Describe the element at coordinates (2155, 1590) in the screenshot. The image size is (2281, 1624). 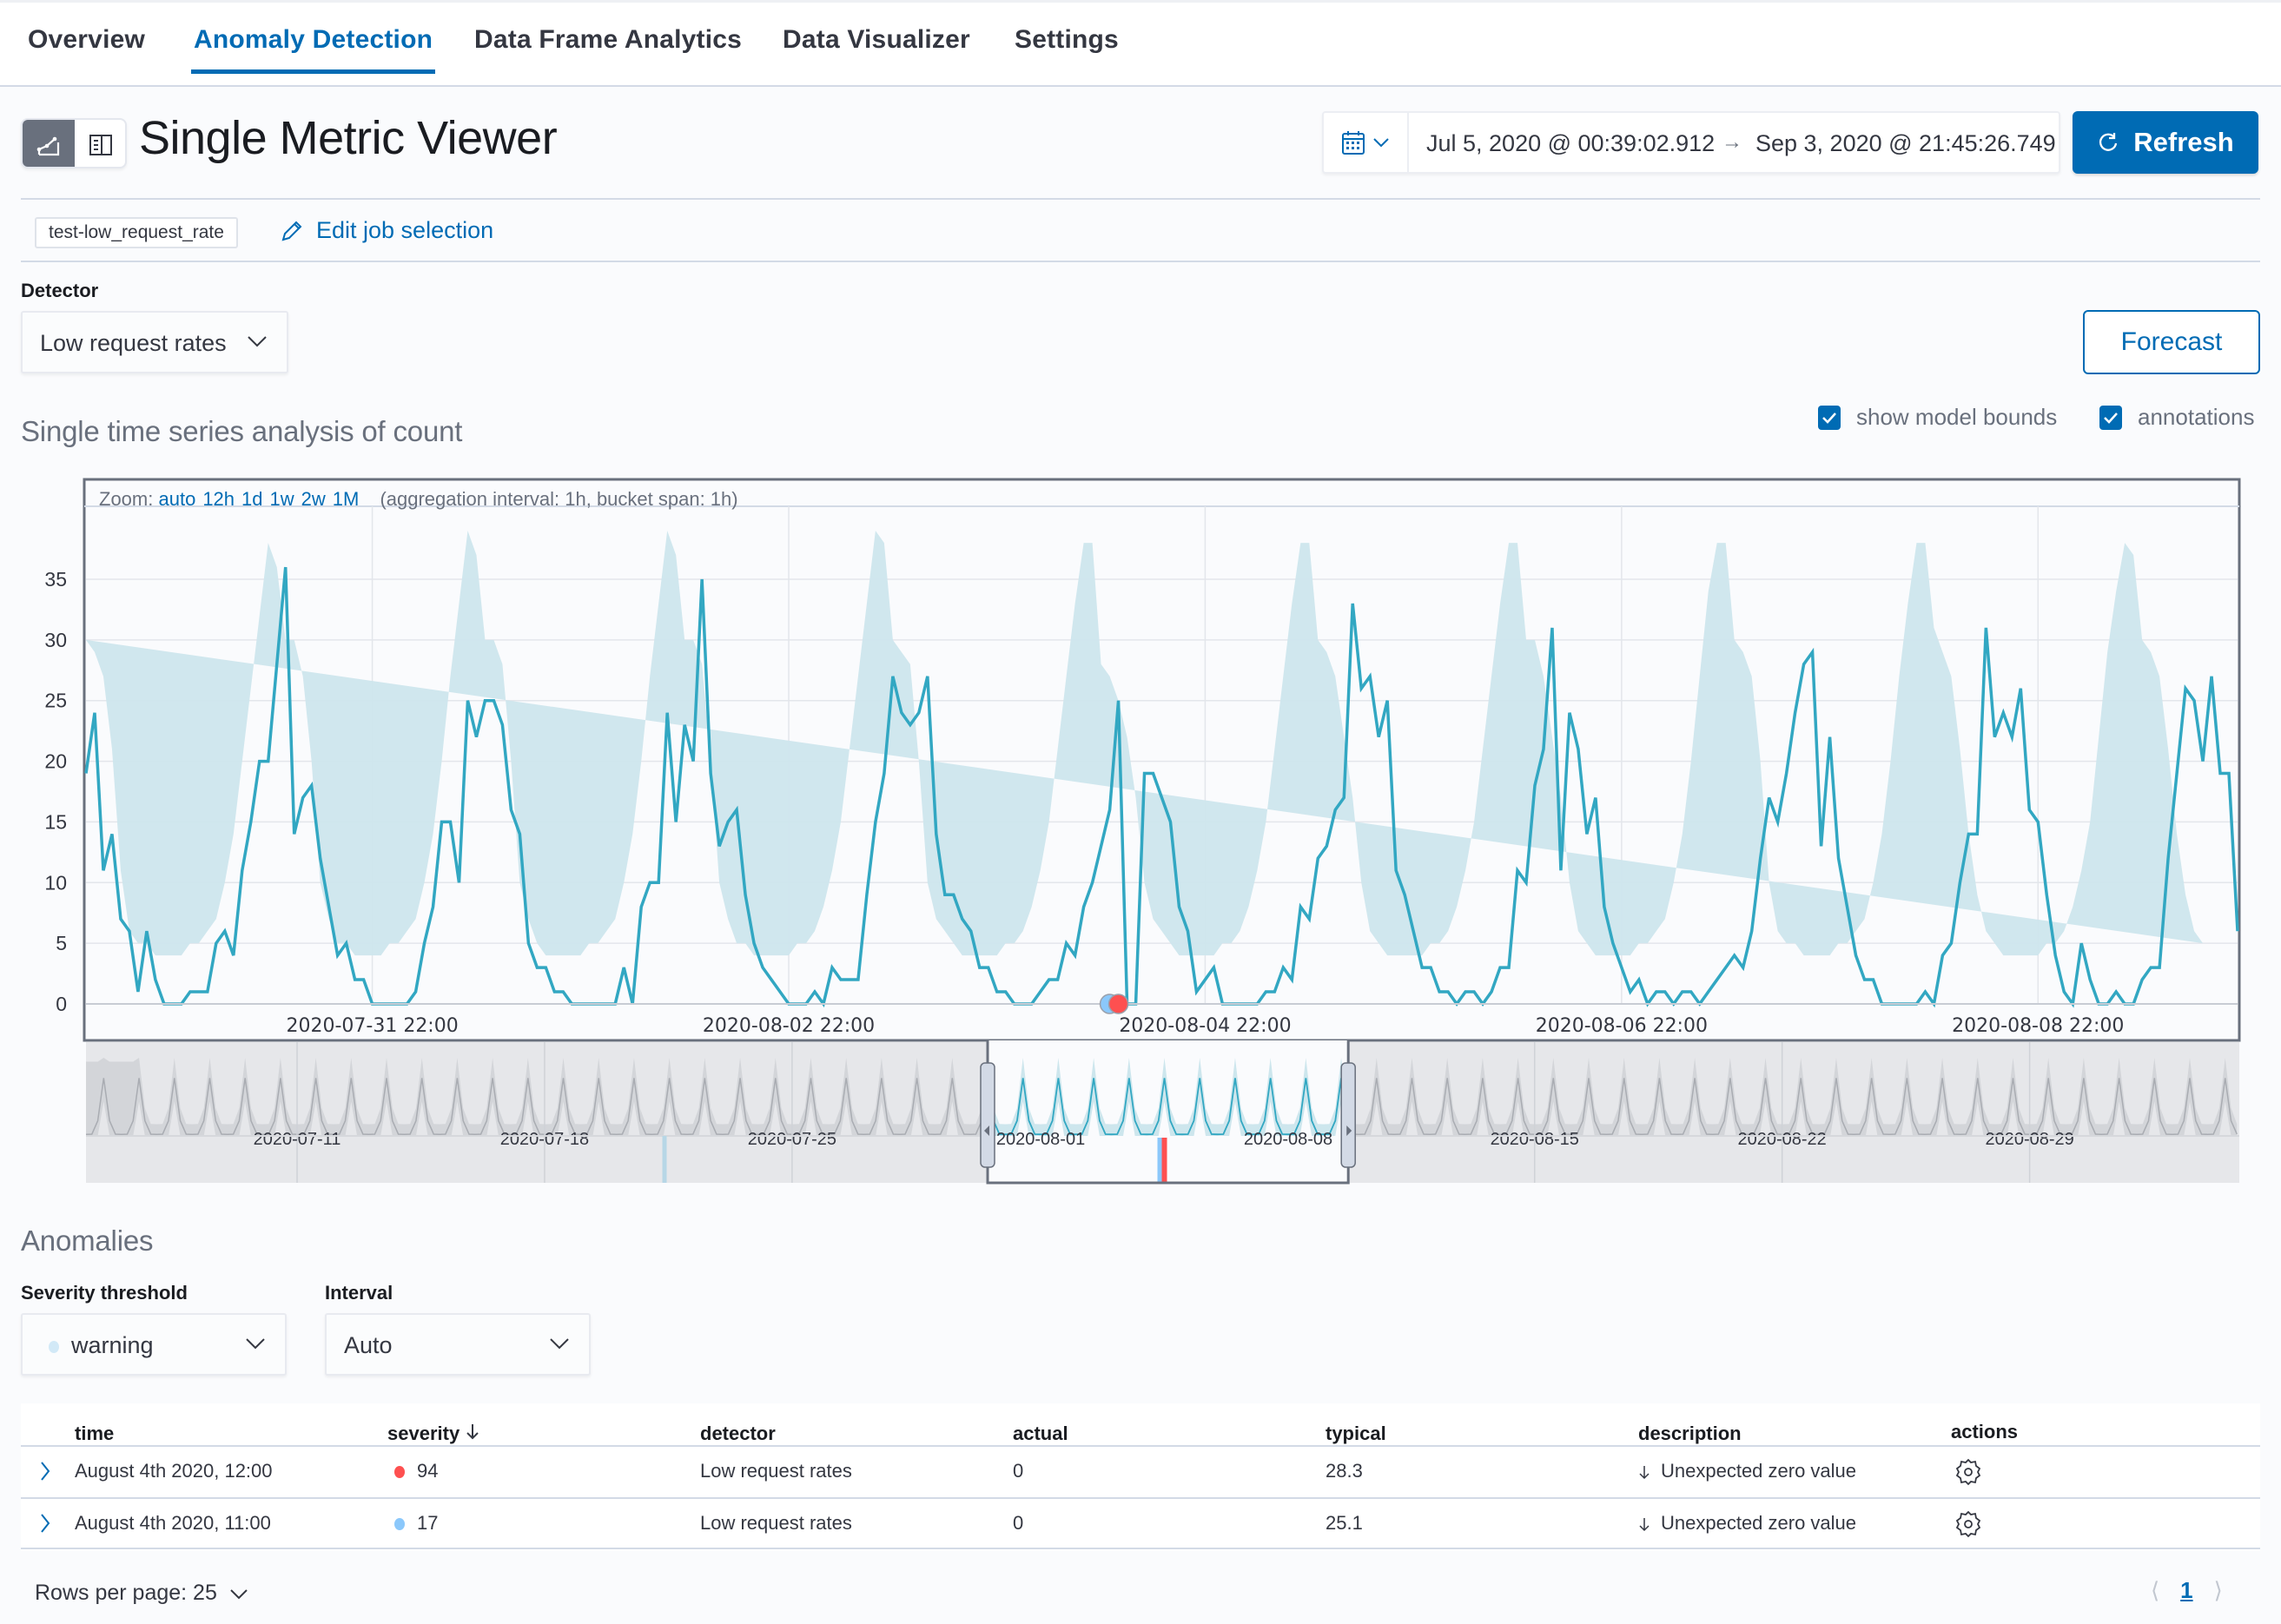
I see `previous-page-icon: ⟨` at that location.